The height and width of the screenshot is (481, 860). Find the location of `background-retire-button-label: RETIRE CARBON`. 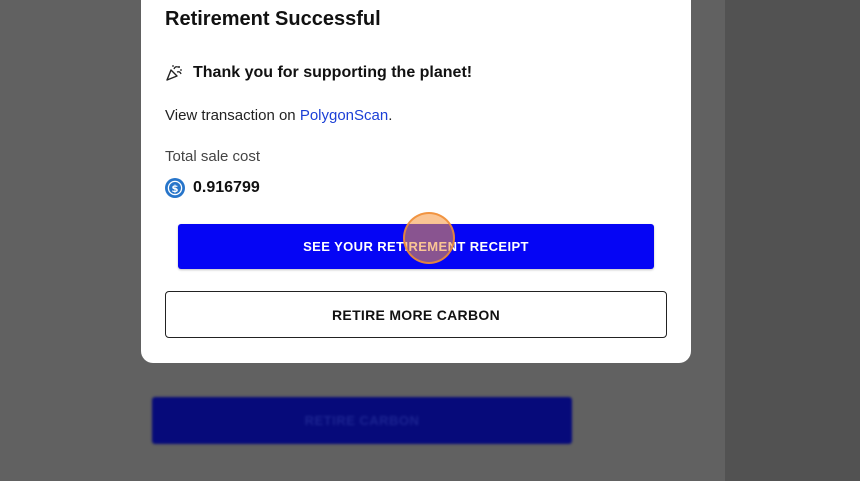

background-retire-button-label: RETIRE CARBON is located at coordinates (362, 420).